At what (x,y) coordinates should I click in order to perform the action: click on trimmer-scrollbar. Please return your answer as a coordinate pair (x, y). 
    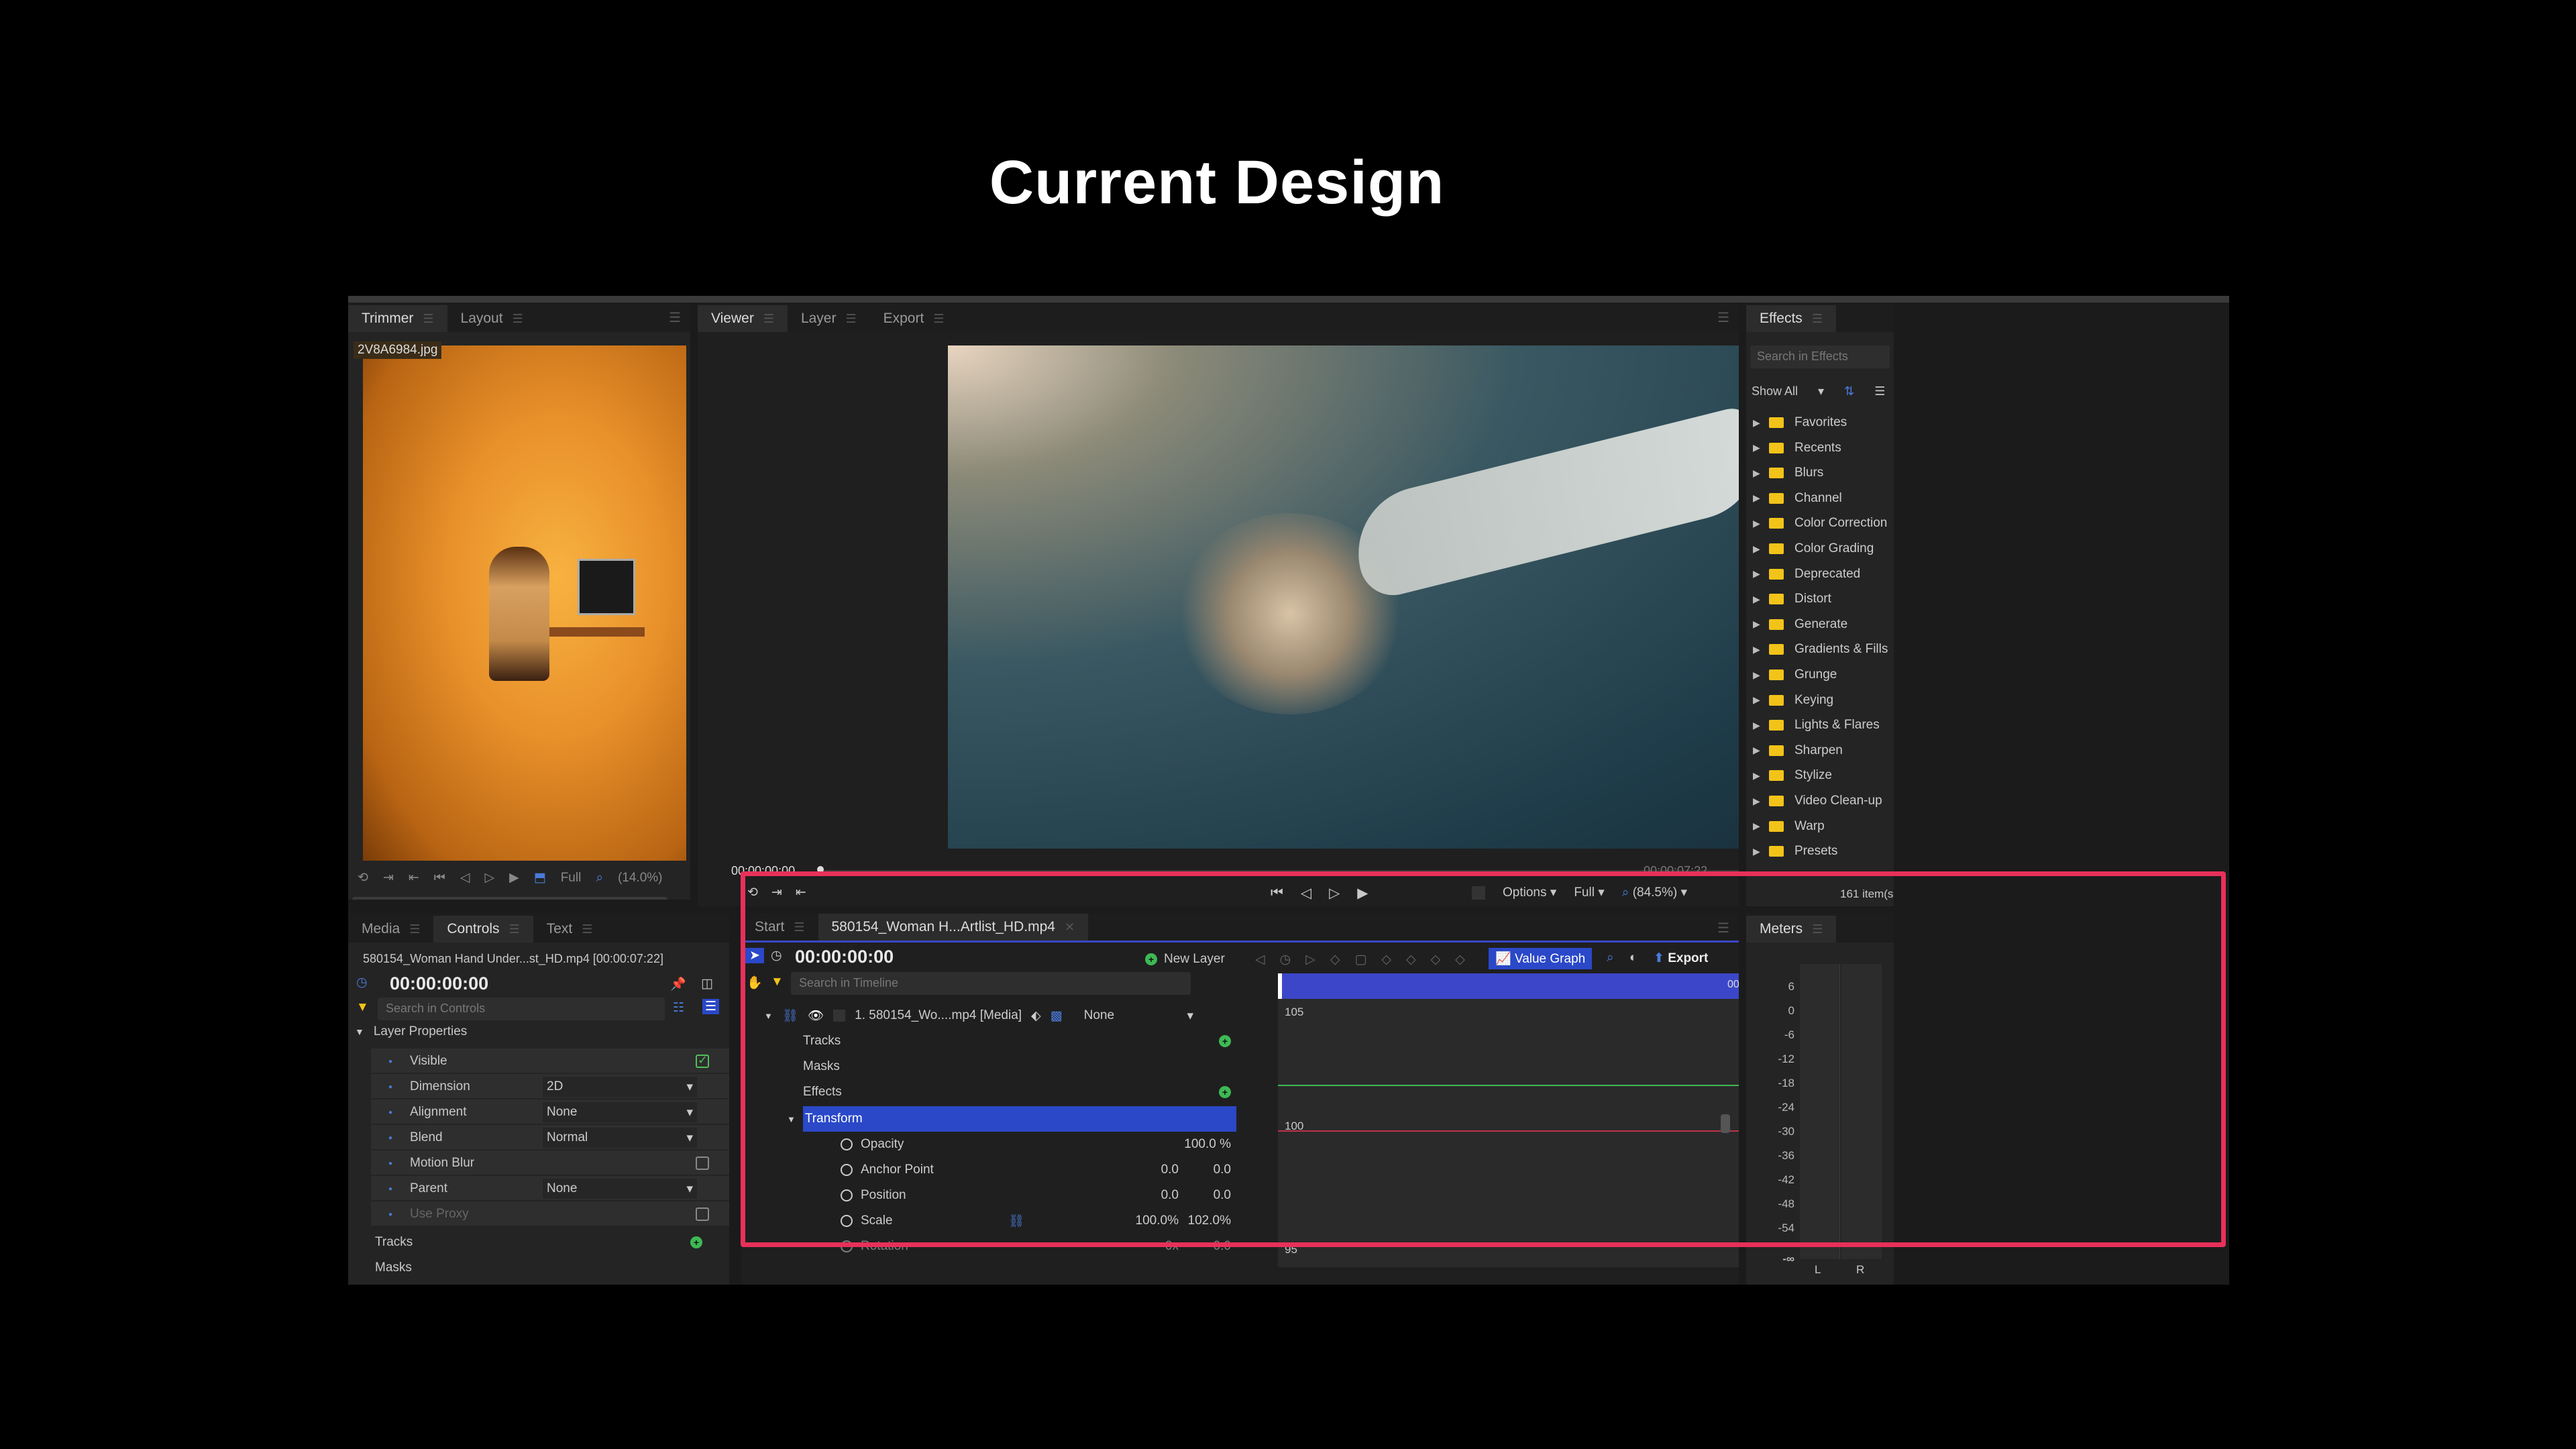
    Looking at the image, I should click on (509, 898).